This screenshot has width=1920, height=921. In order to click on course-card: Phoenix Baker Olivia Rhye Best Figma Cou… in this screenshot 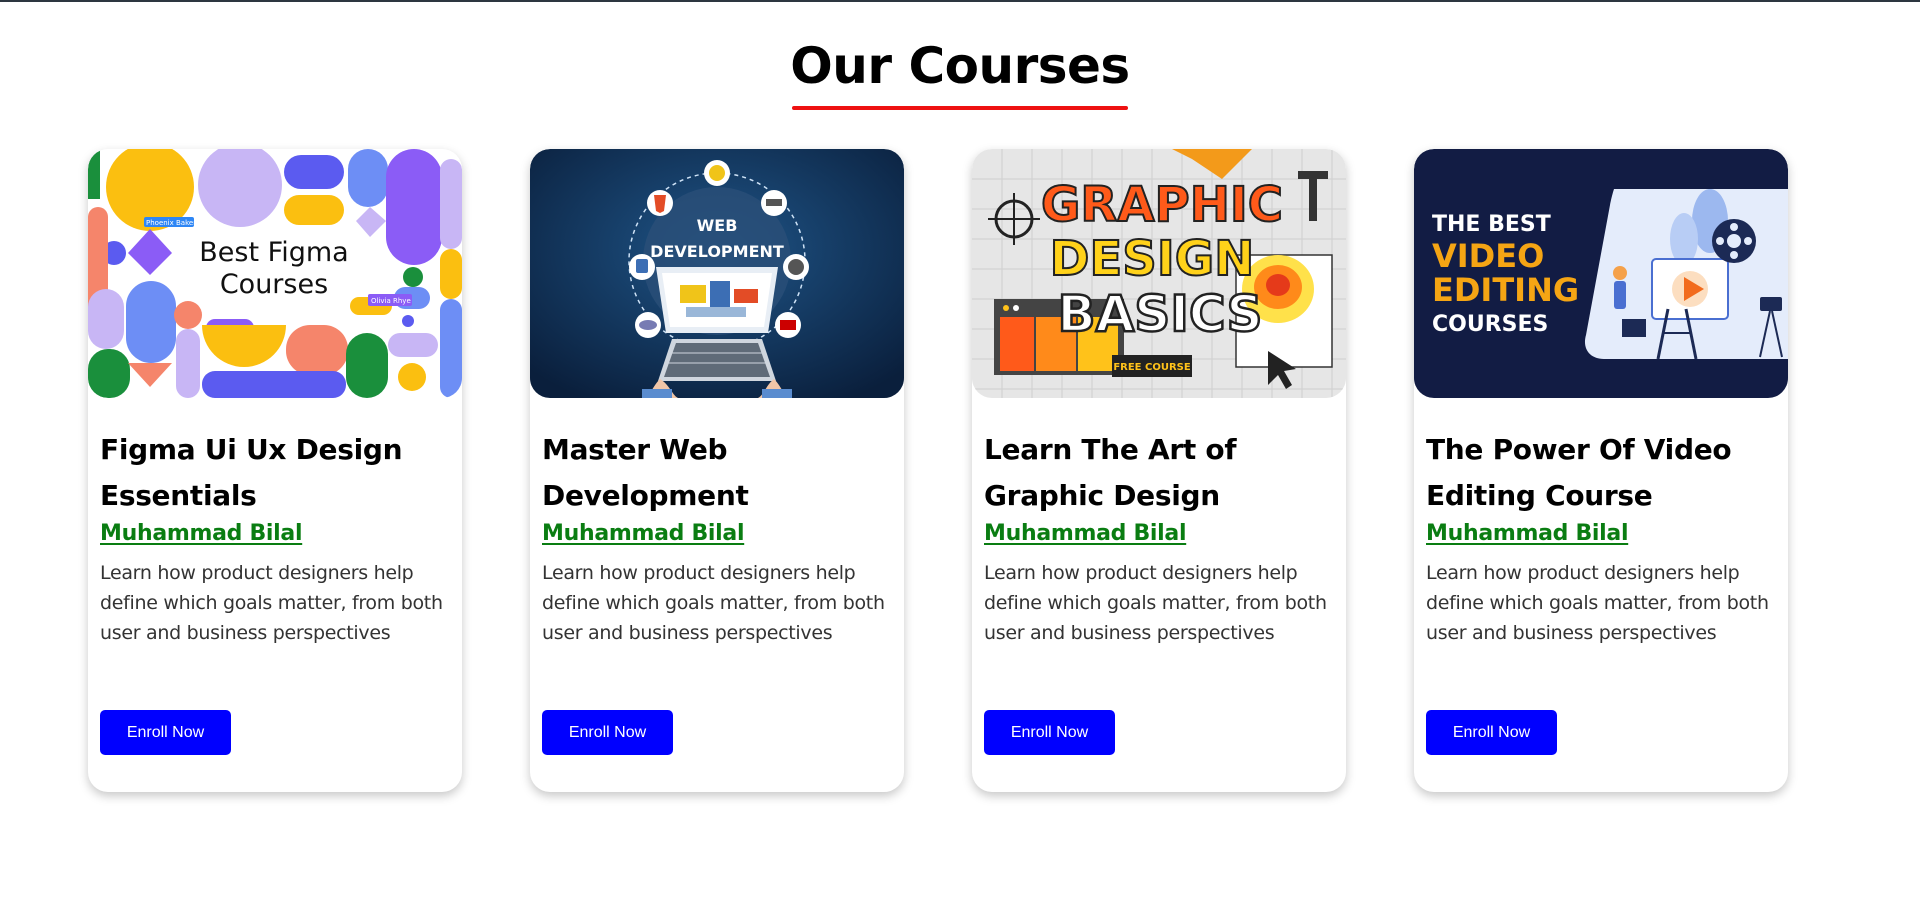, I will do `click(275, 470)`.